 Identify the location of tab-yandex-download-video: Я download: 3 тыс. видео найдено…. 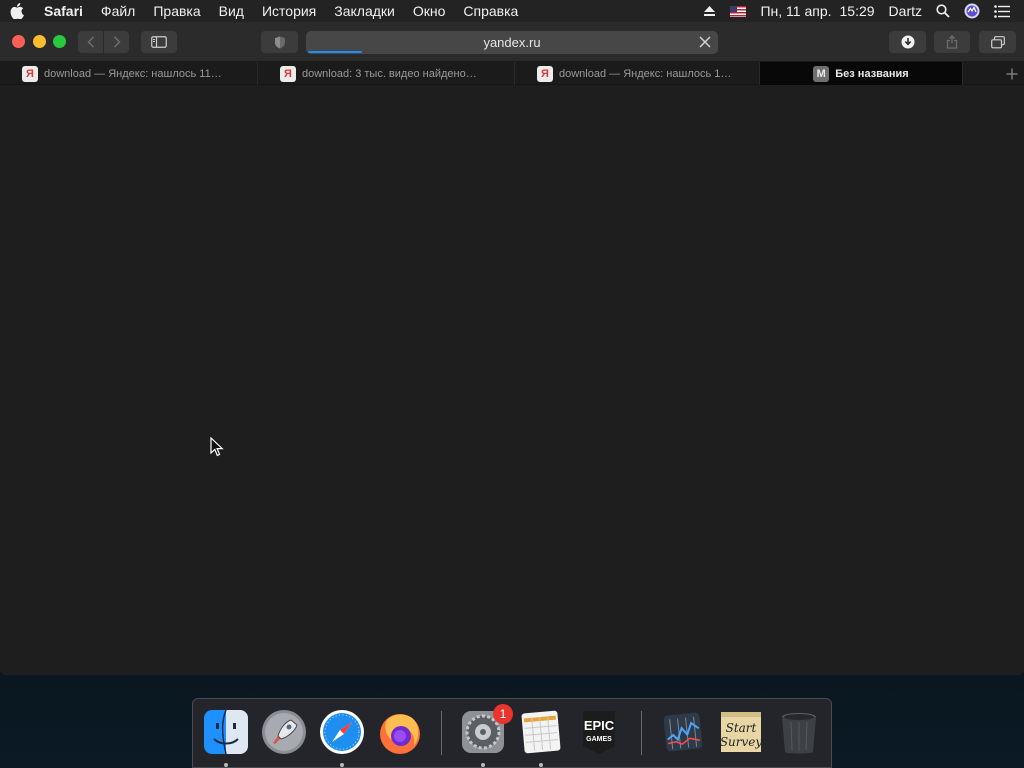
(386, 73).